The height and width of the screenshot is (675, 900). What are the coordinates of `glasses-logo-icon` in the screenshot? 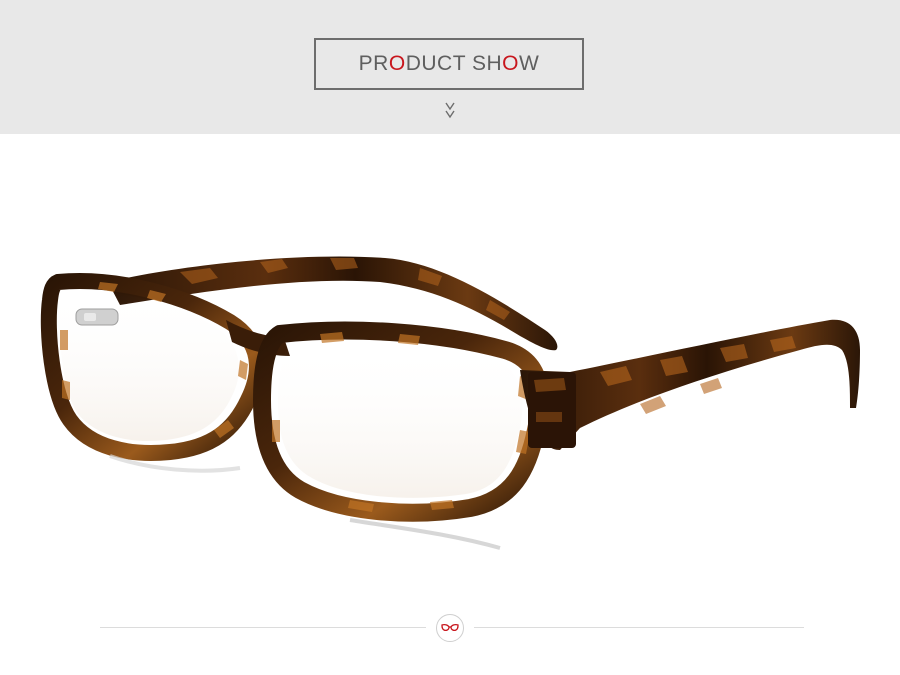 It's located at (450, 628).